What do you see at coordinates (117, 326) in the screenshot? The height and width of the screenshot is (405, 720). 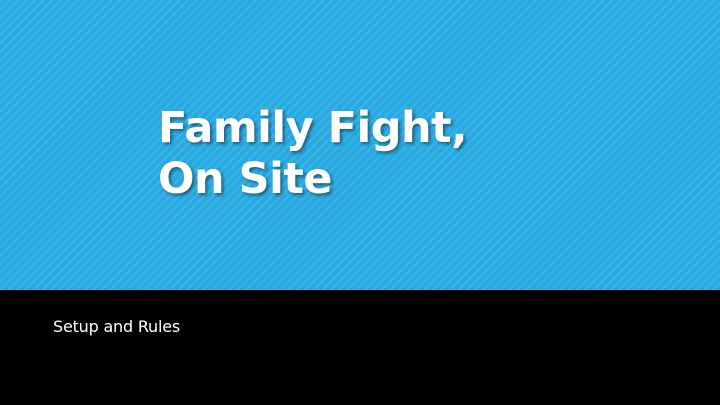 I see `slide-subtitle: Setup and Rules` at bounding box center [117, 326].